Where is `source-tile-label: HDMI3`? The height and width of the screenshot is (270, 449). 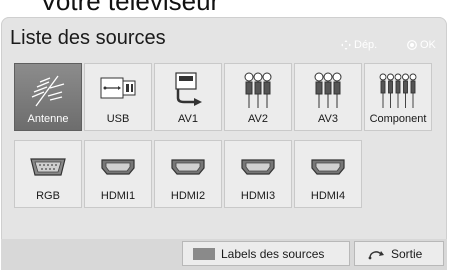 source-tile-label: HDMI3 is located at coordinates (258, 196).